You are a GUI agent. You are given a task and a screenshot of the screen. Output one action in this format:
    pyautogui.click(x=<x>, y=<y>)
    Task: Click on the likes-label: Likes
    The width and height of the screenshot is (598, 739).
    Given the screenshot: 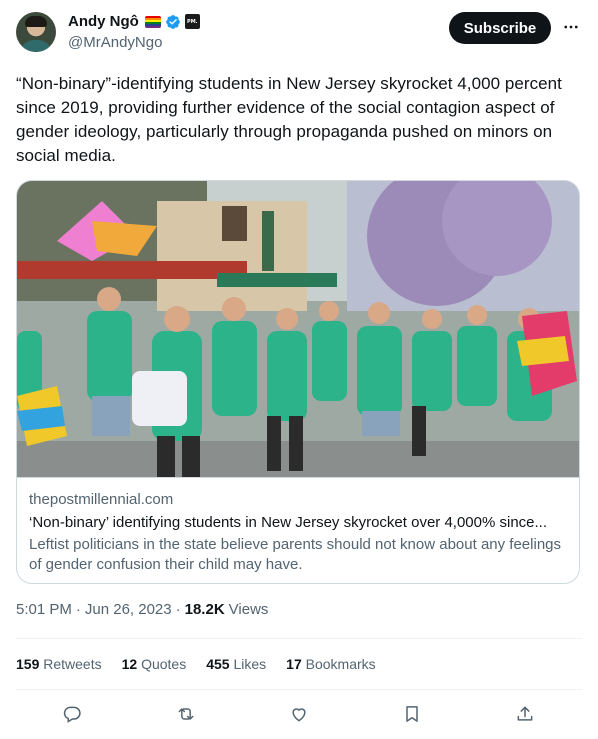 What is the action you would take?
    pyautogui.click(x=250, y=664)
    